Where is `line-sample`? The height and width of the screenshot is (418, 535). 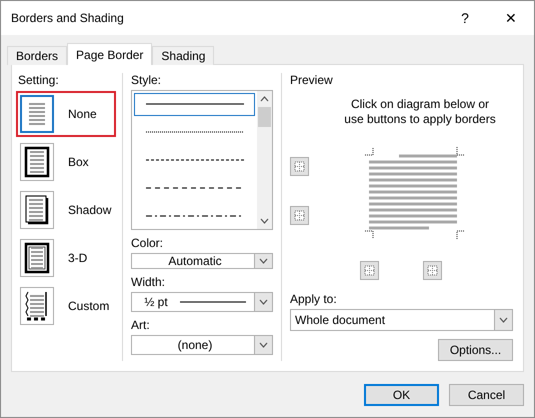 line-sample is located at coordinates (213, 302).